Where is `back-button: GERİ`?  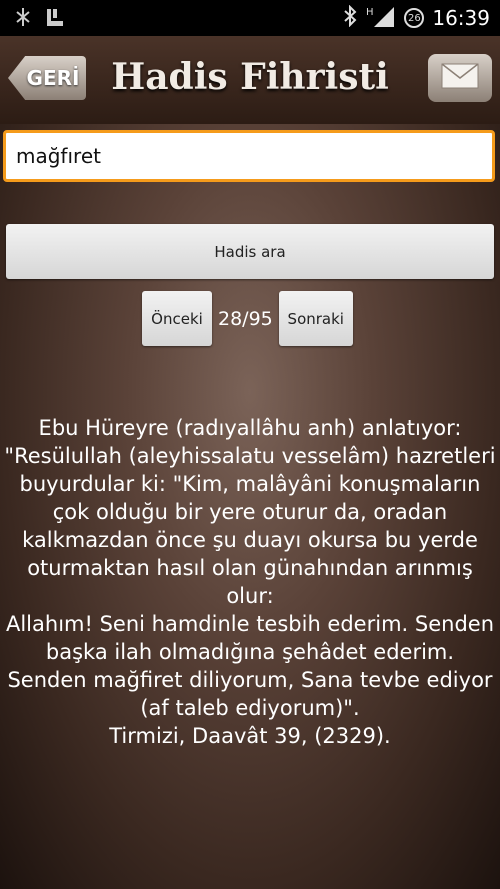
back-button: GERİ is located at coordinates (47, 78).